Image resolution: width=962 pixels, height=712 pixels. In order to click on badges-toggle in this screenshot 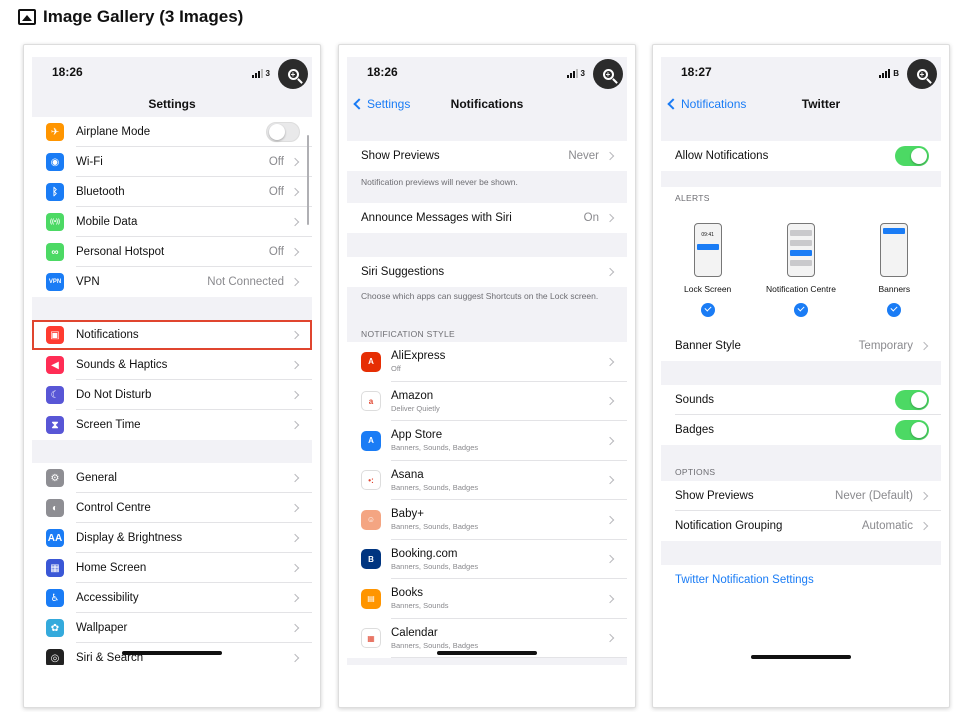, I will do `click(912, 430)`.